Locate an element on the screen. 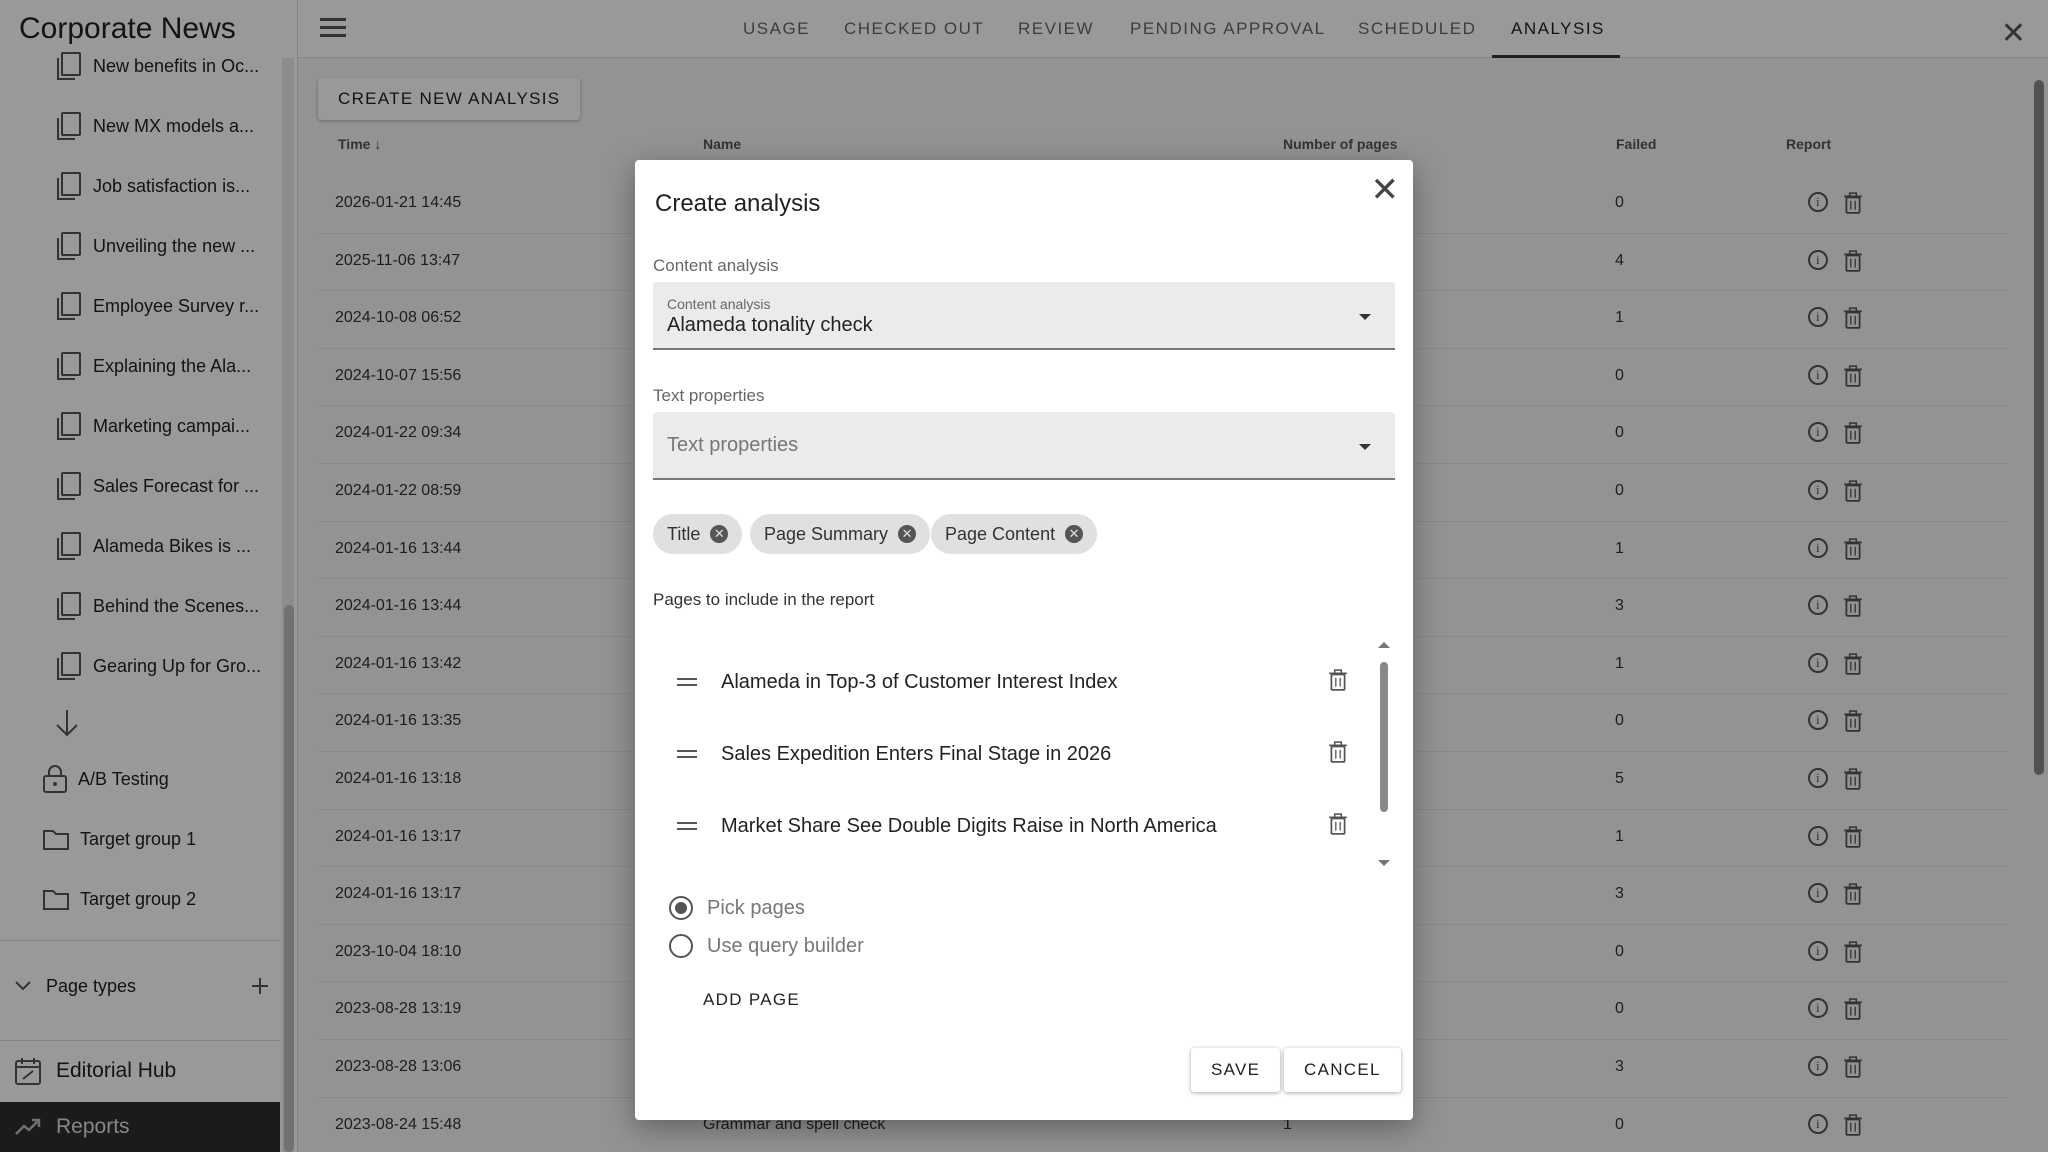 Image resolution: width=2048 pixels, height=1152 pixels. chip-page-summary: Page Summary ✕ is located at coordinates (840, 534).